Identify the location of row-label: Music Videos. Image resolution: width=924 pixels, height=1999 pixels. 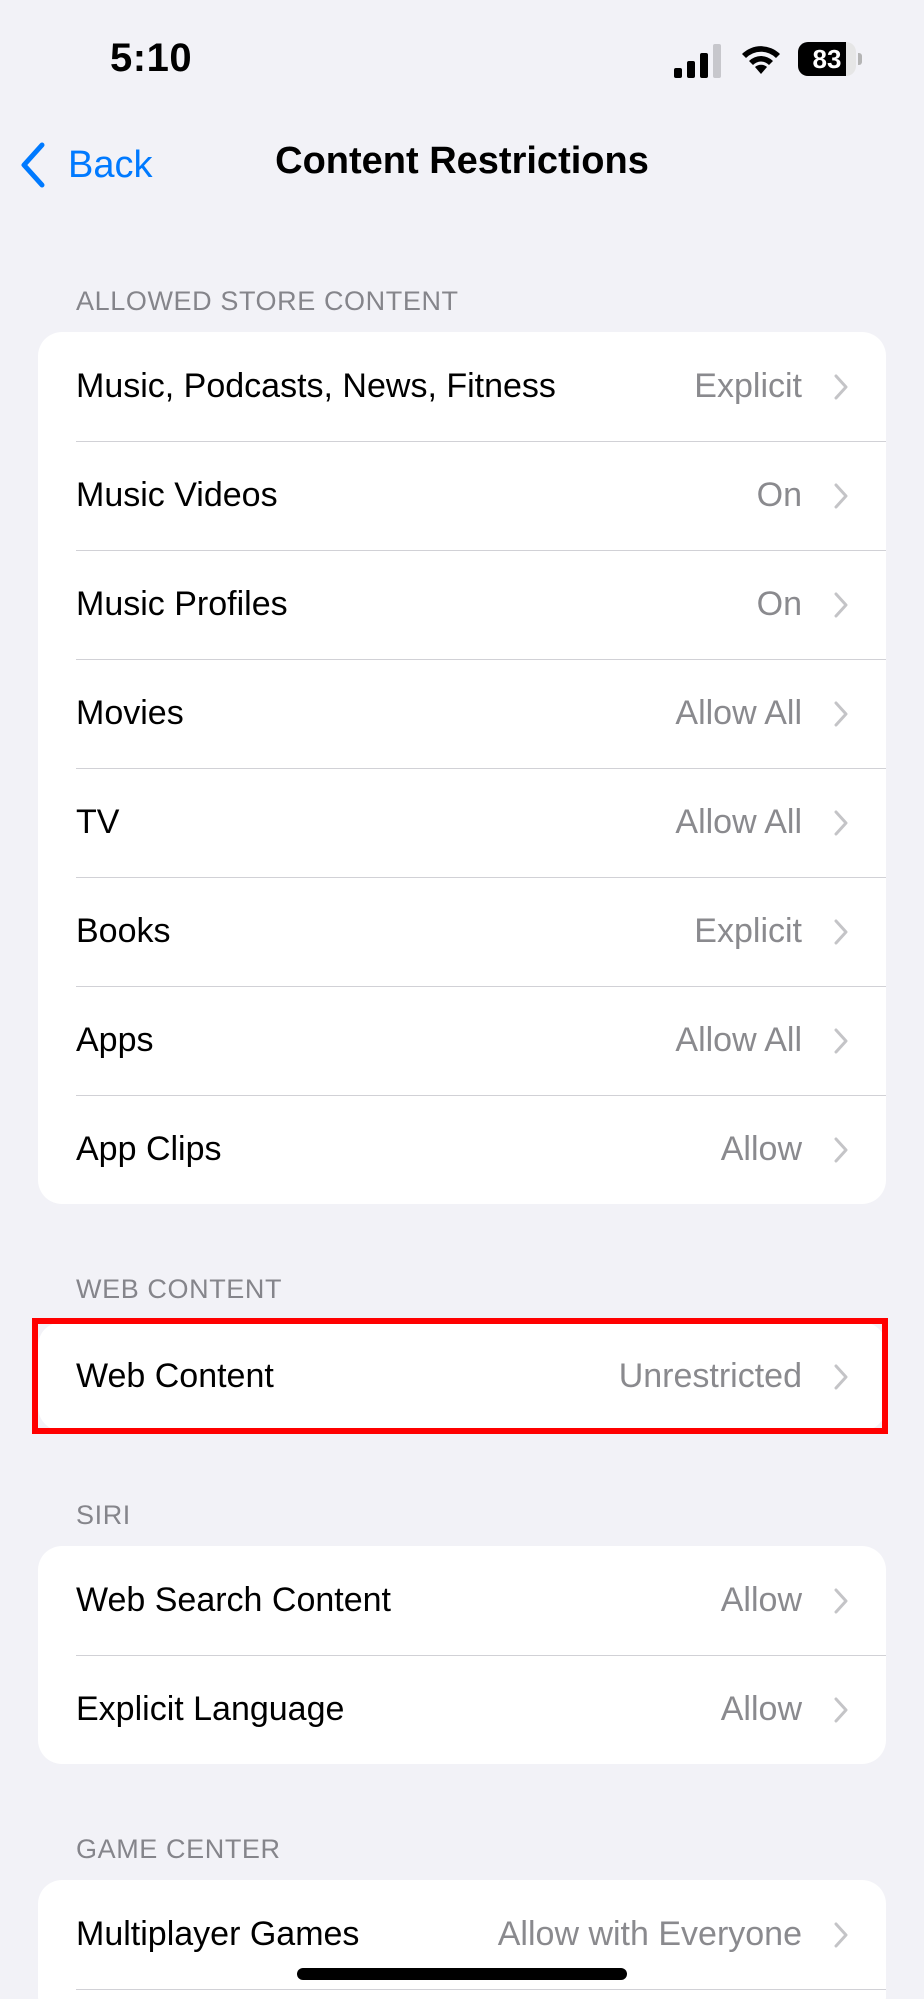
(177, 495).